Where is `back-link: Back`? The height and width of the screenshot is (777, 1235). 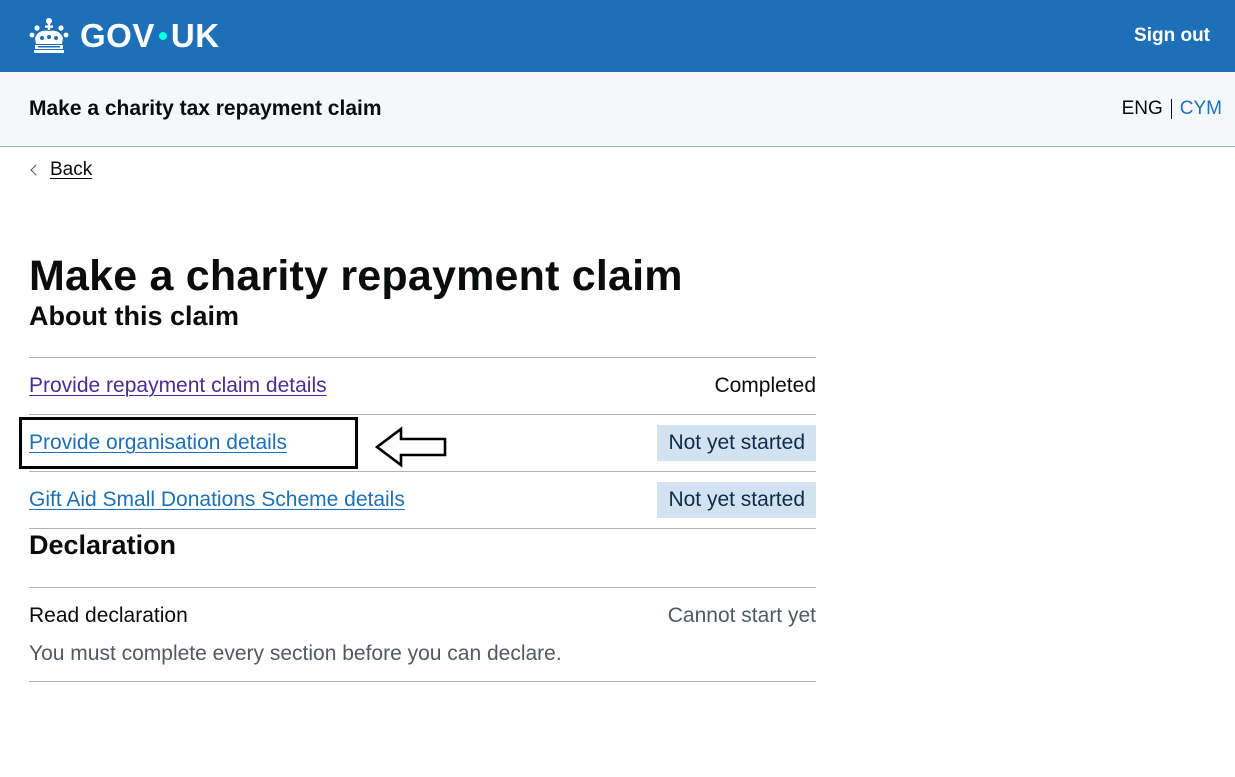 back-link: Back is located at coordinates (71, 170).